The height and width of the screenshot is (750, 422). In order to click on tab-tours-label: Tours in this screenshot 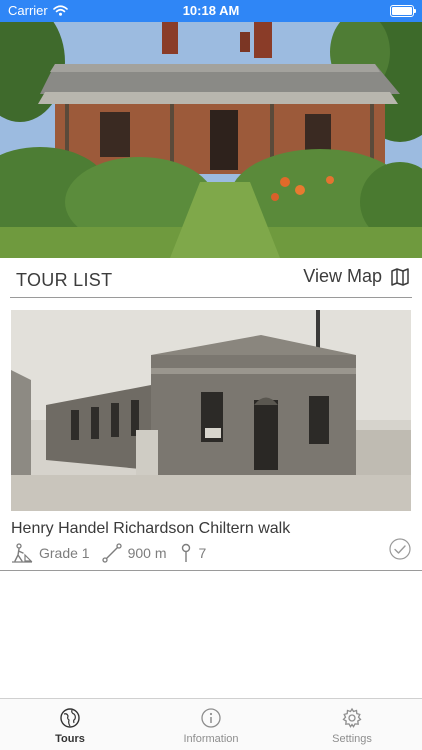, I will do `click(70, 739)`.